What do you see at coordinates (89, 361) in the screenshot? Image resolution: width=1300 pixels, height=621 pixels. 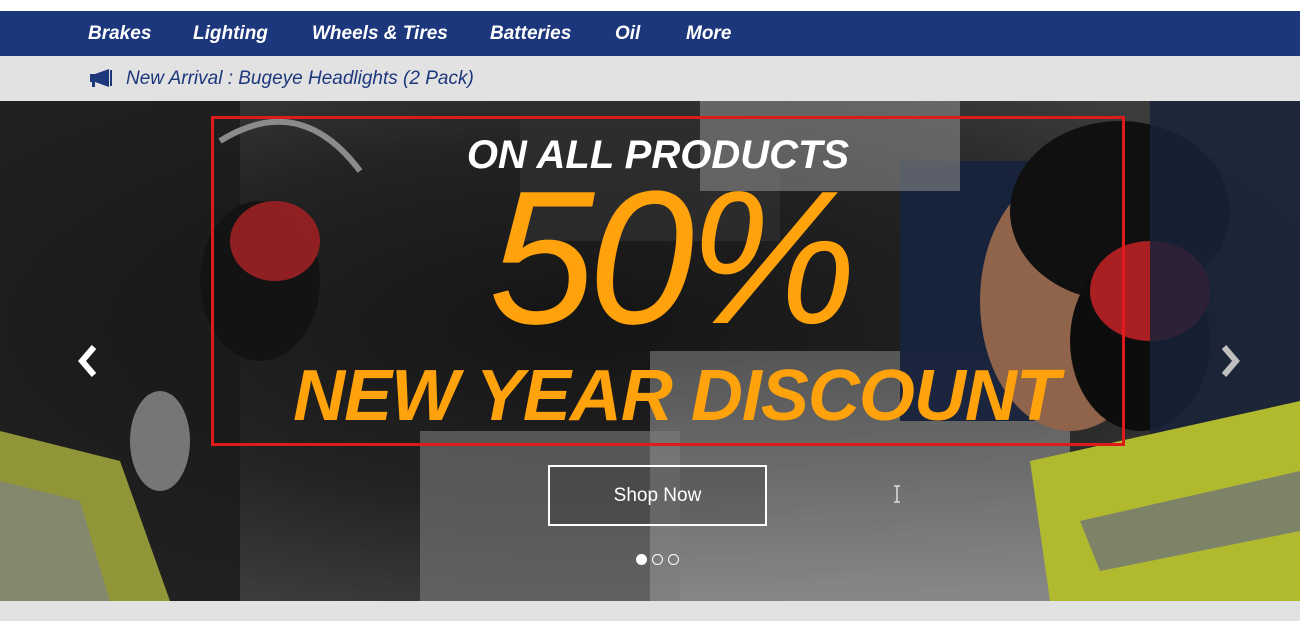 I see `chevron-left-icon` at bounding box center [89, 361].